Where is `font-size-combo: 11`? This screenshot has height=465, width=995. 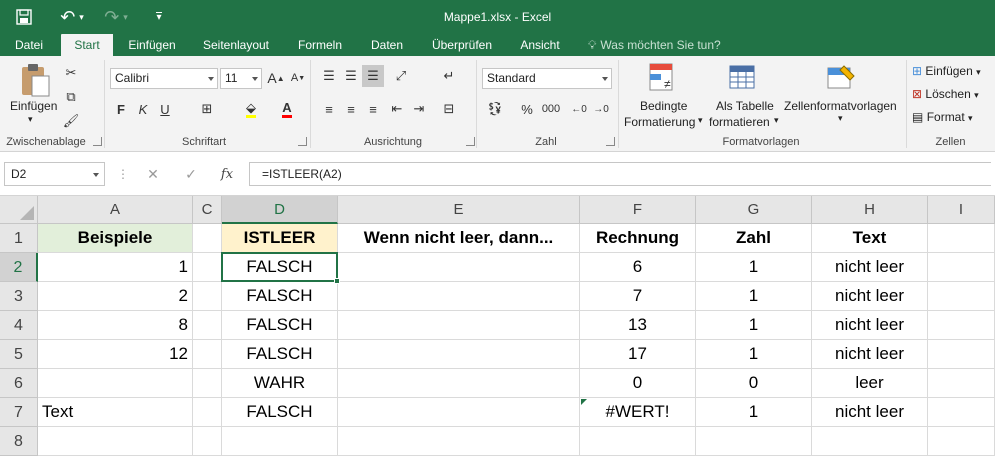 font-size-combo: 11 is located at coordinates (241, 78).